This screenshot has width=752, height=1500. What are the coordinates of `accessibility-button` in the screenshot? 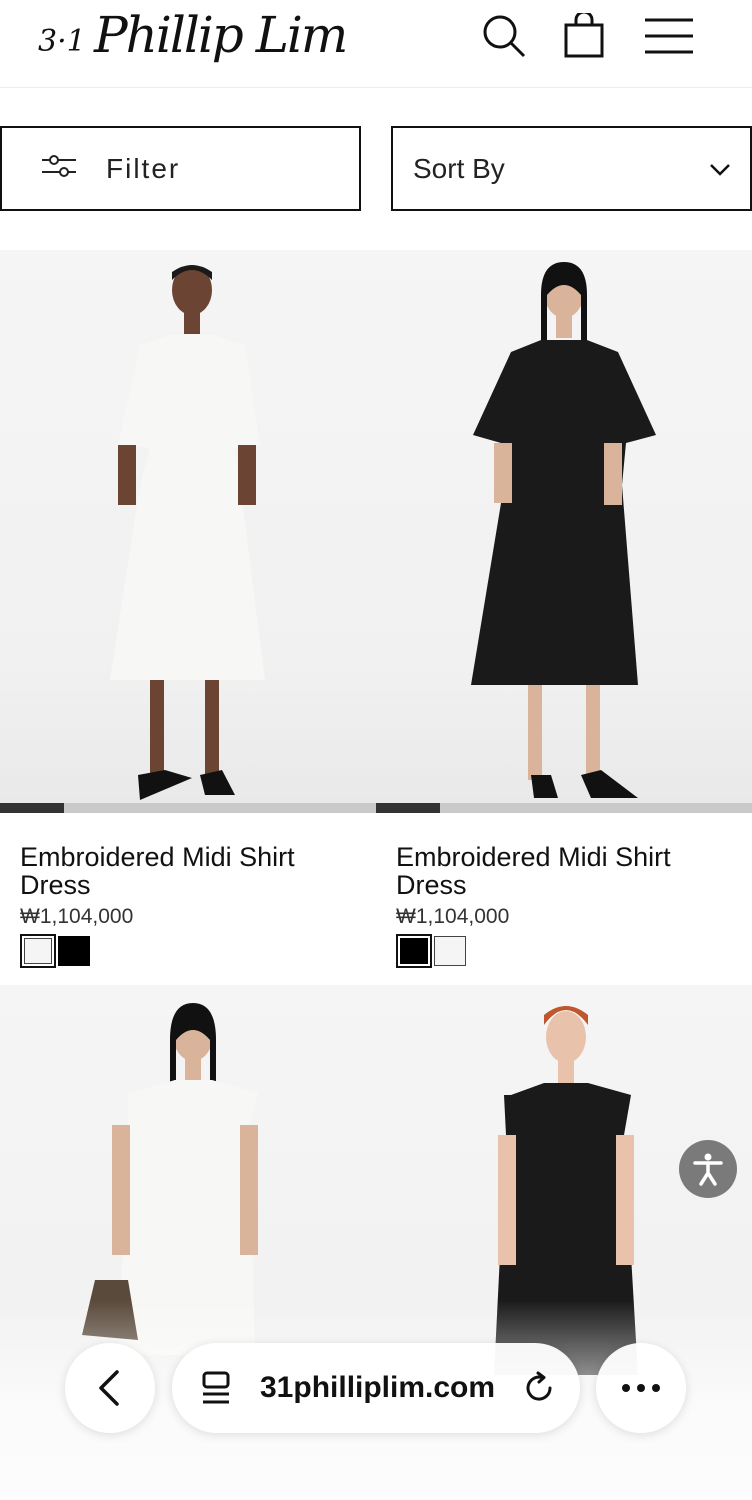 It's located at (708, 1169).